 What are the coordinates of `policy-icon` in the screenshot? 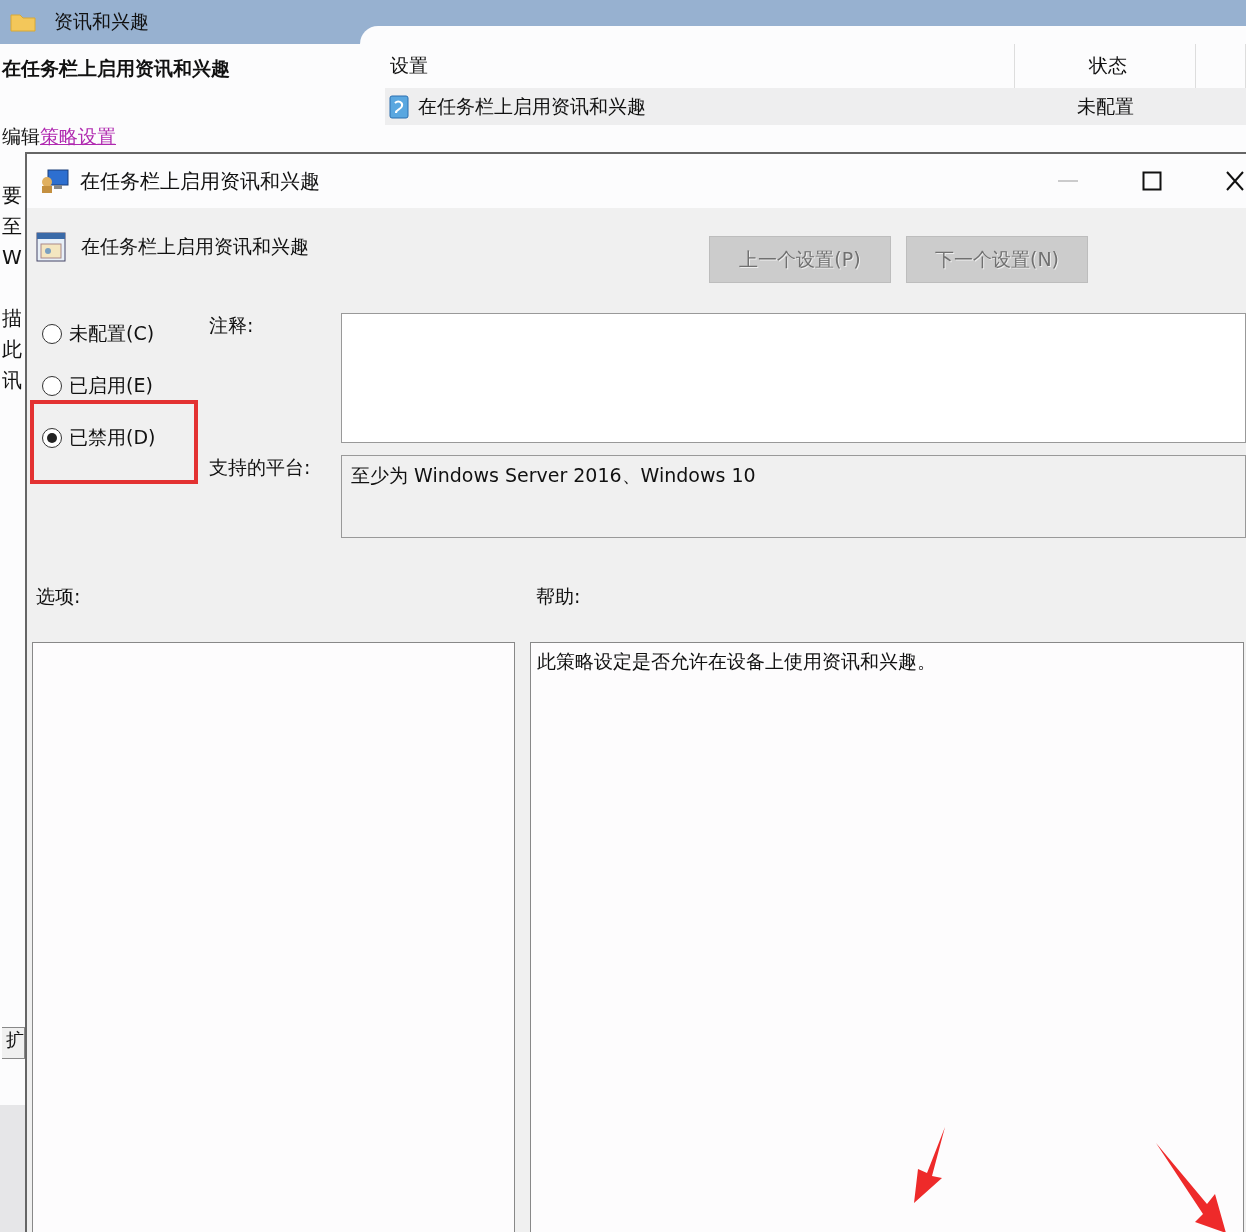 It's located at (51, 247).